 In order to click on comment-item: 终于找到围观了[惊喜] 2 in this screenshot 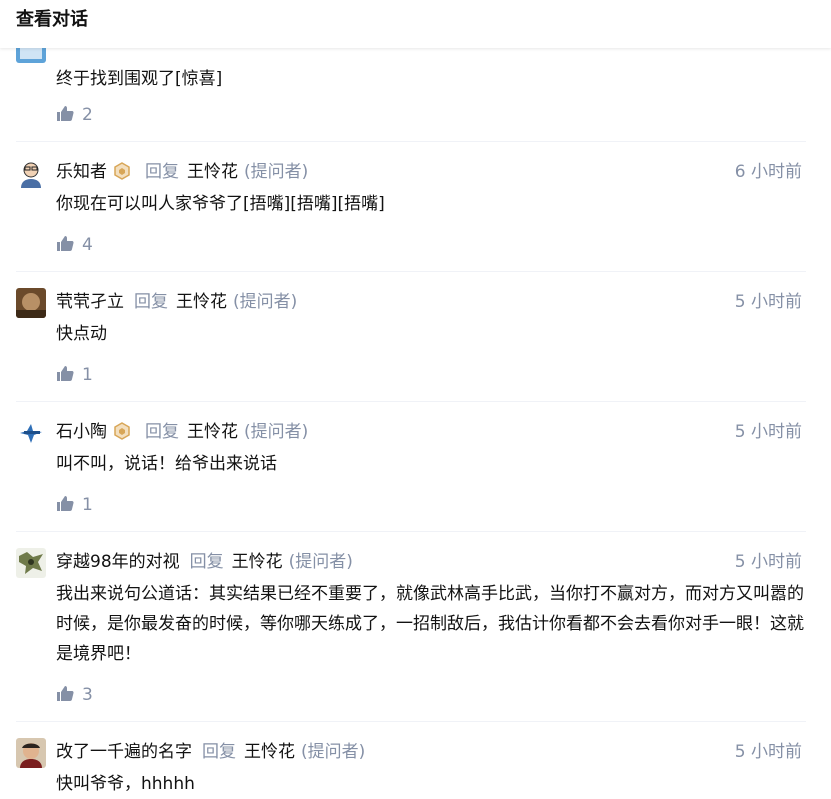, I will do `click(411, 83)`.